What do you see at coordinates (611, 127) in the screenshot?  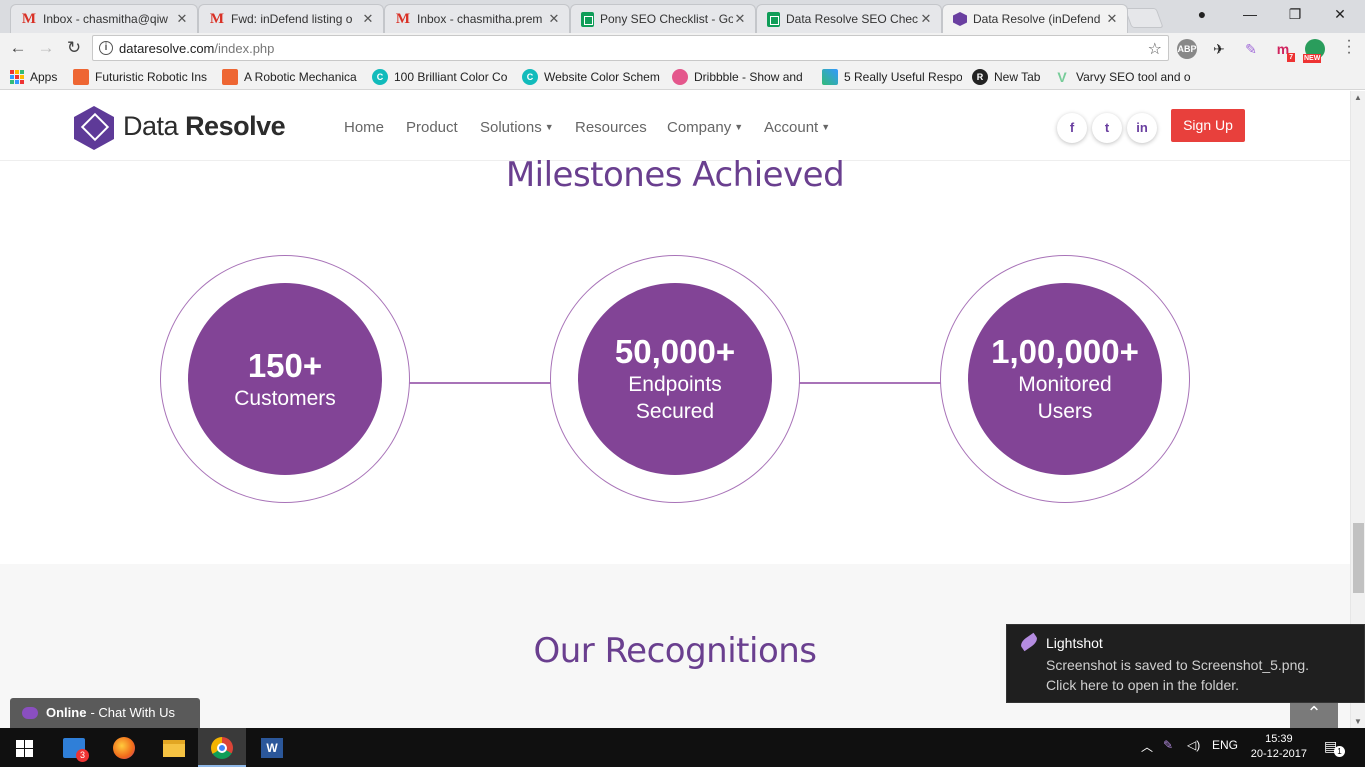 I see `nav-resources: Resources` at bounding box center [611, 127].